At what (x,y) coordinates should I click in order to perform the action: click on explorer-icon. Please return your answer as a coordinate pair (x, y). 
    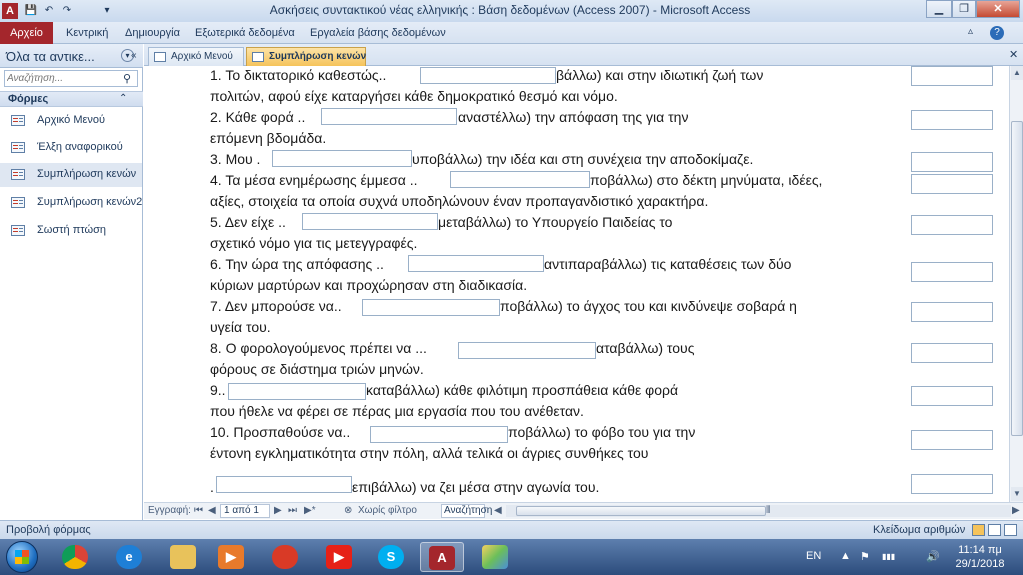
    Looking at the image, I should click on (184, 557).